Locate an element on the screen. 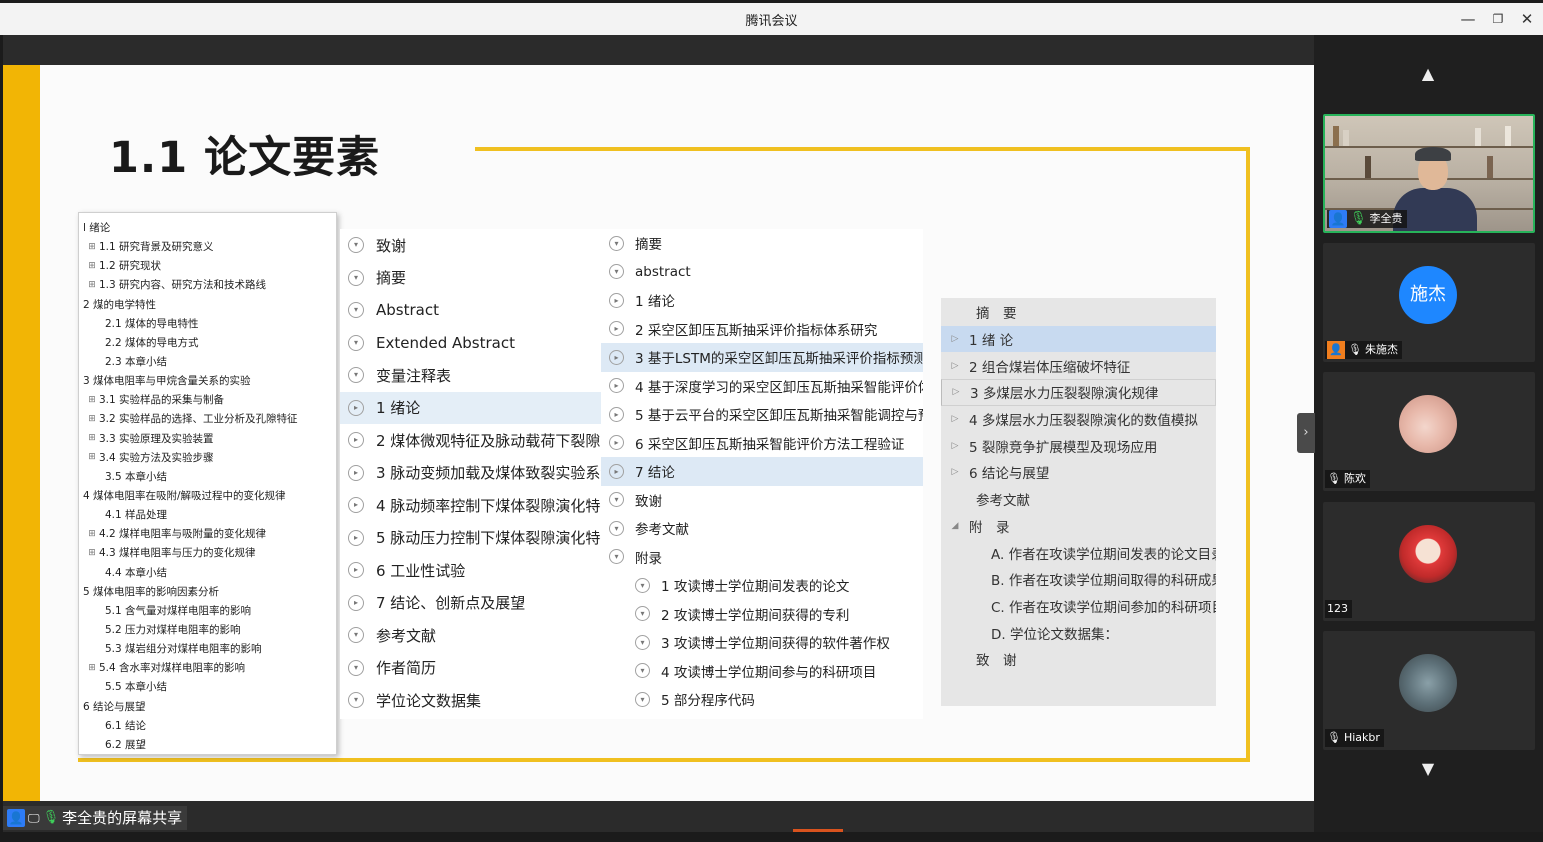 This screenshot has height=842, width=1543. tree-item: ⊞ 3.4 实验方法及实验步骤 is located at coordinates (207, 457).